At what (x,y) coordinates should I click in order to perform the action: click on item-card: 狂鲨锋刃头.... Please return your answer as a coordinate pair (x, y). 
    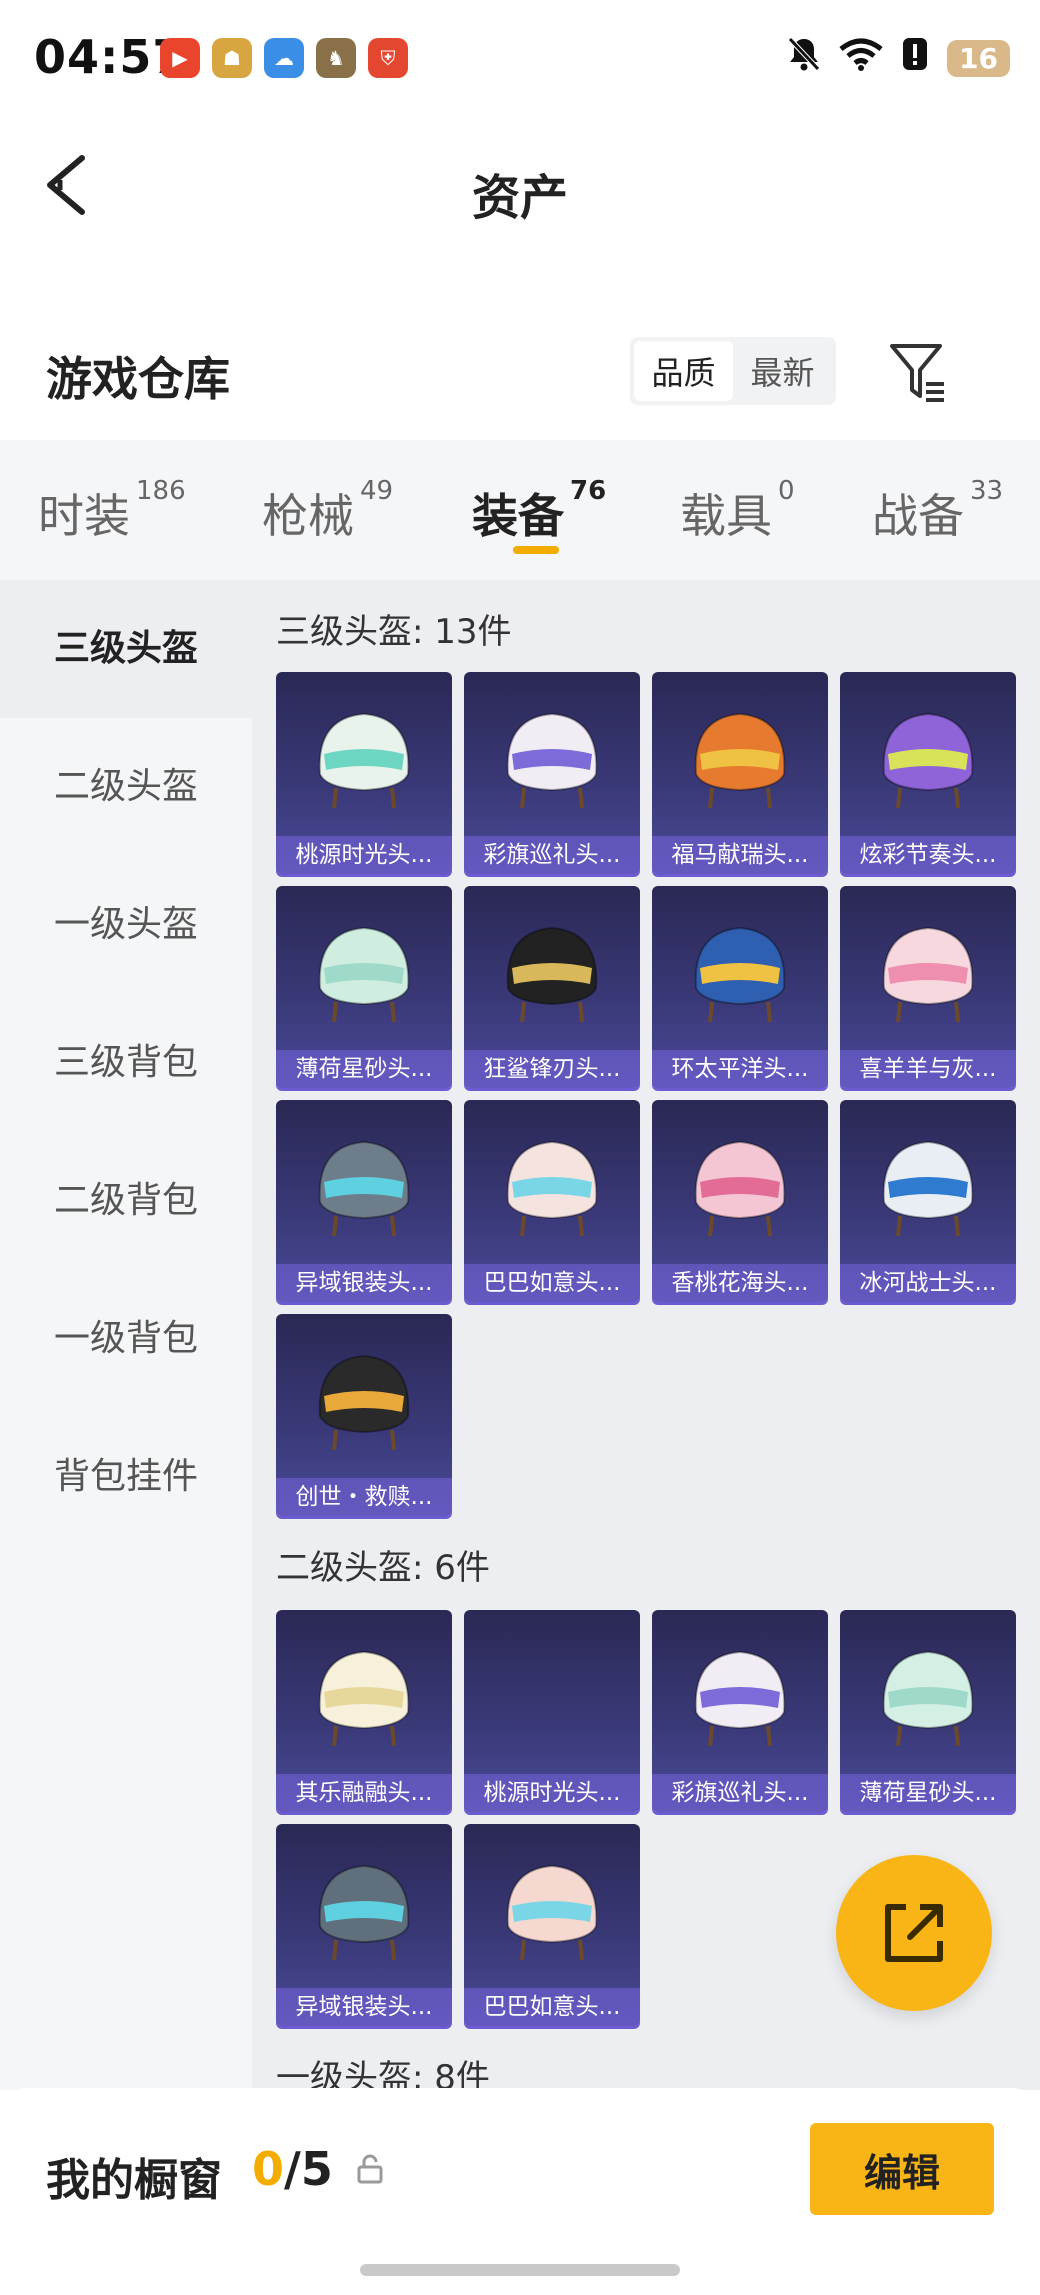
    Looking at the image, I should click on (552, 987).